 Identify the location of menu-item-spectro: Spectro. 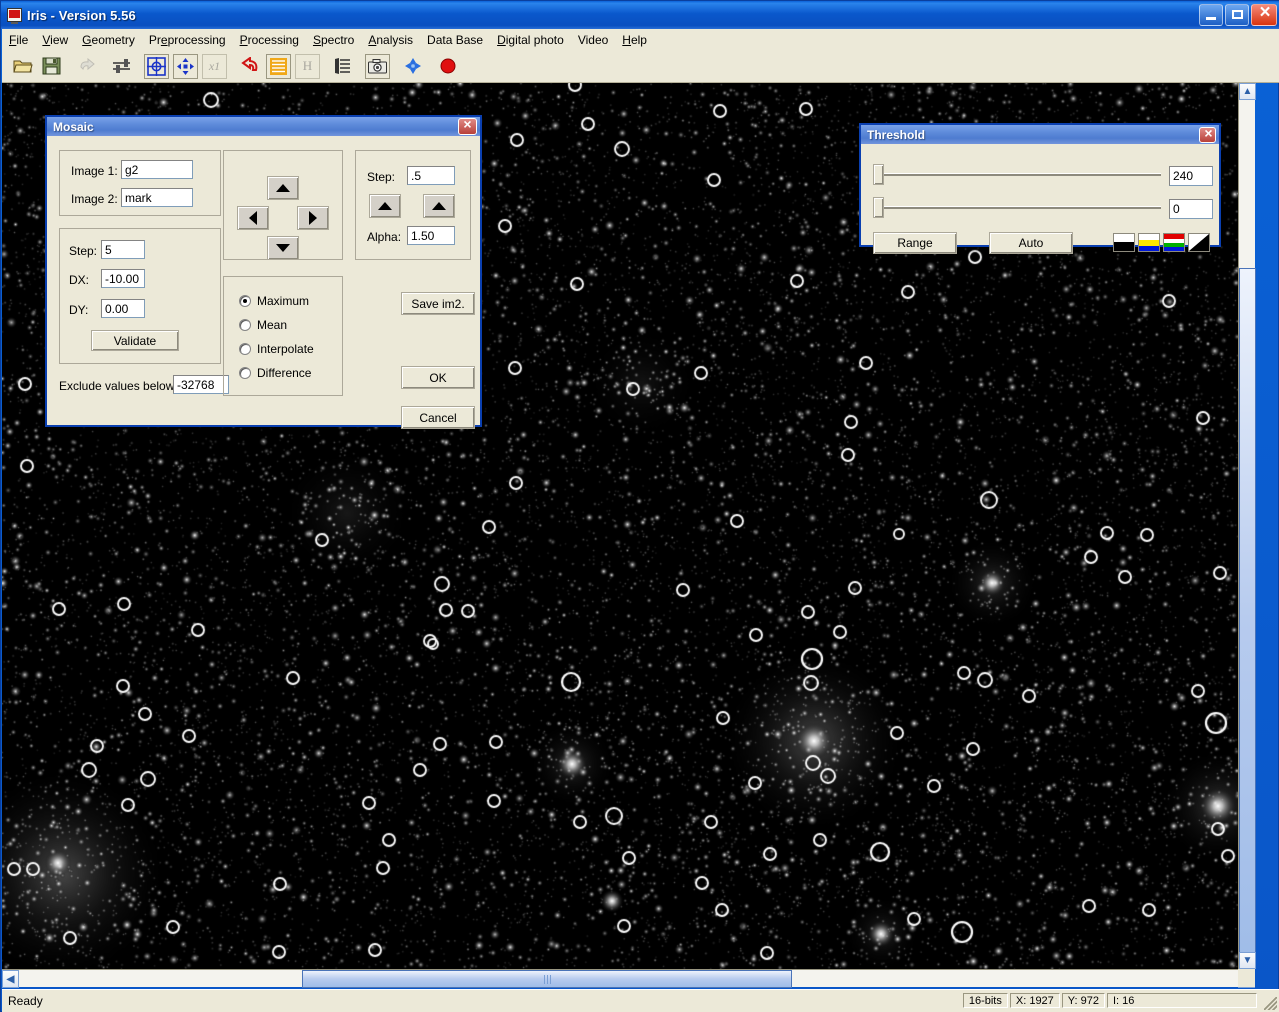
(333, 40).